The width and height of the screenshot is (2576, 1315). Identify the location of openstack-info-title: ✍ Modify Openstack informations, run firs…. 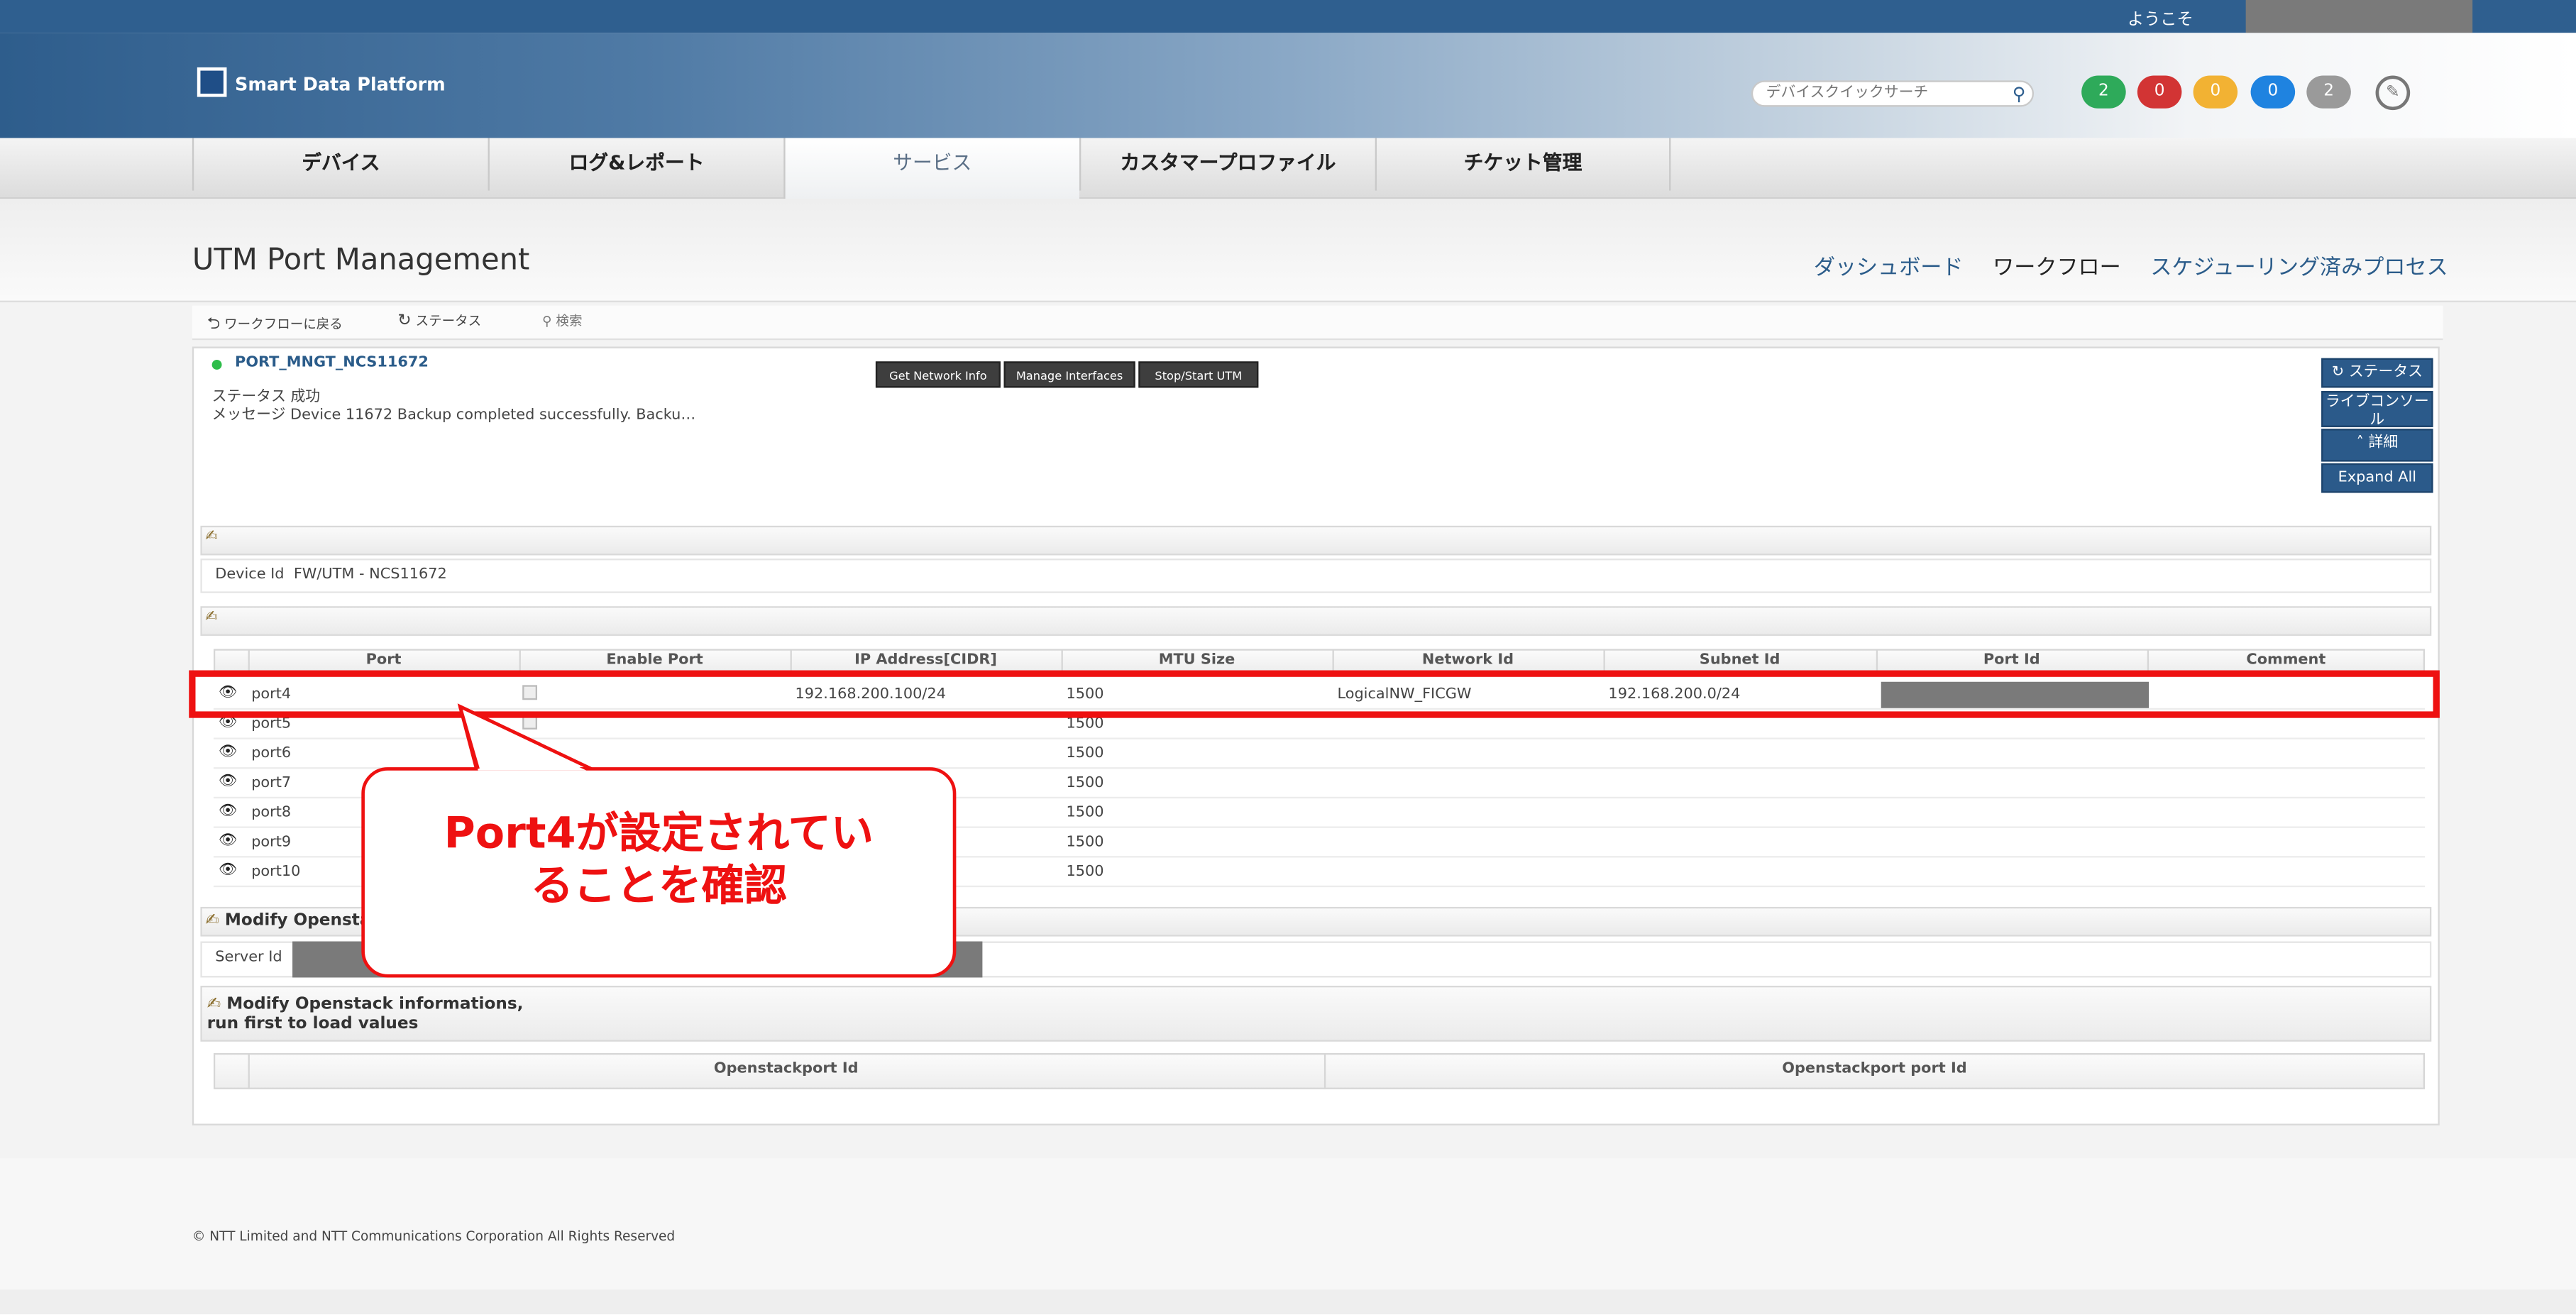
(365, 1014).